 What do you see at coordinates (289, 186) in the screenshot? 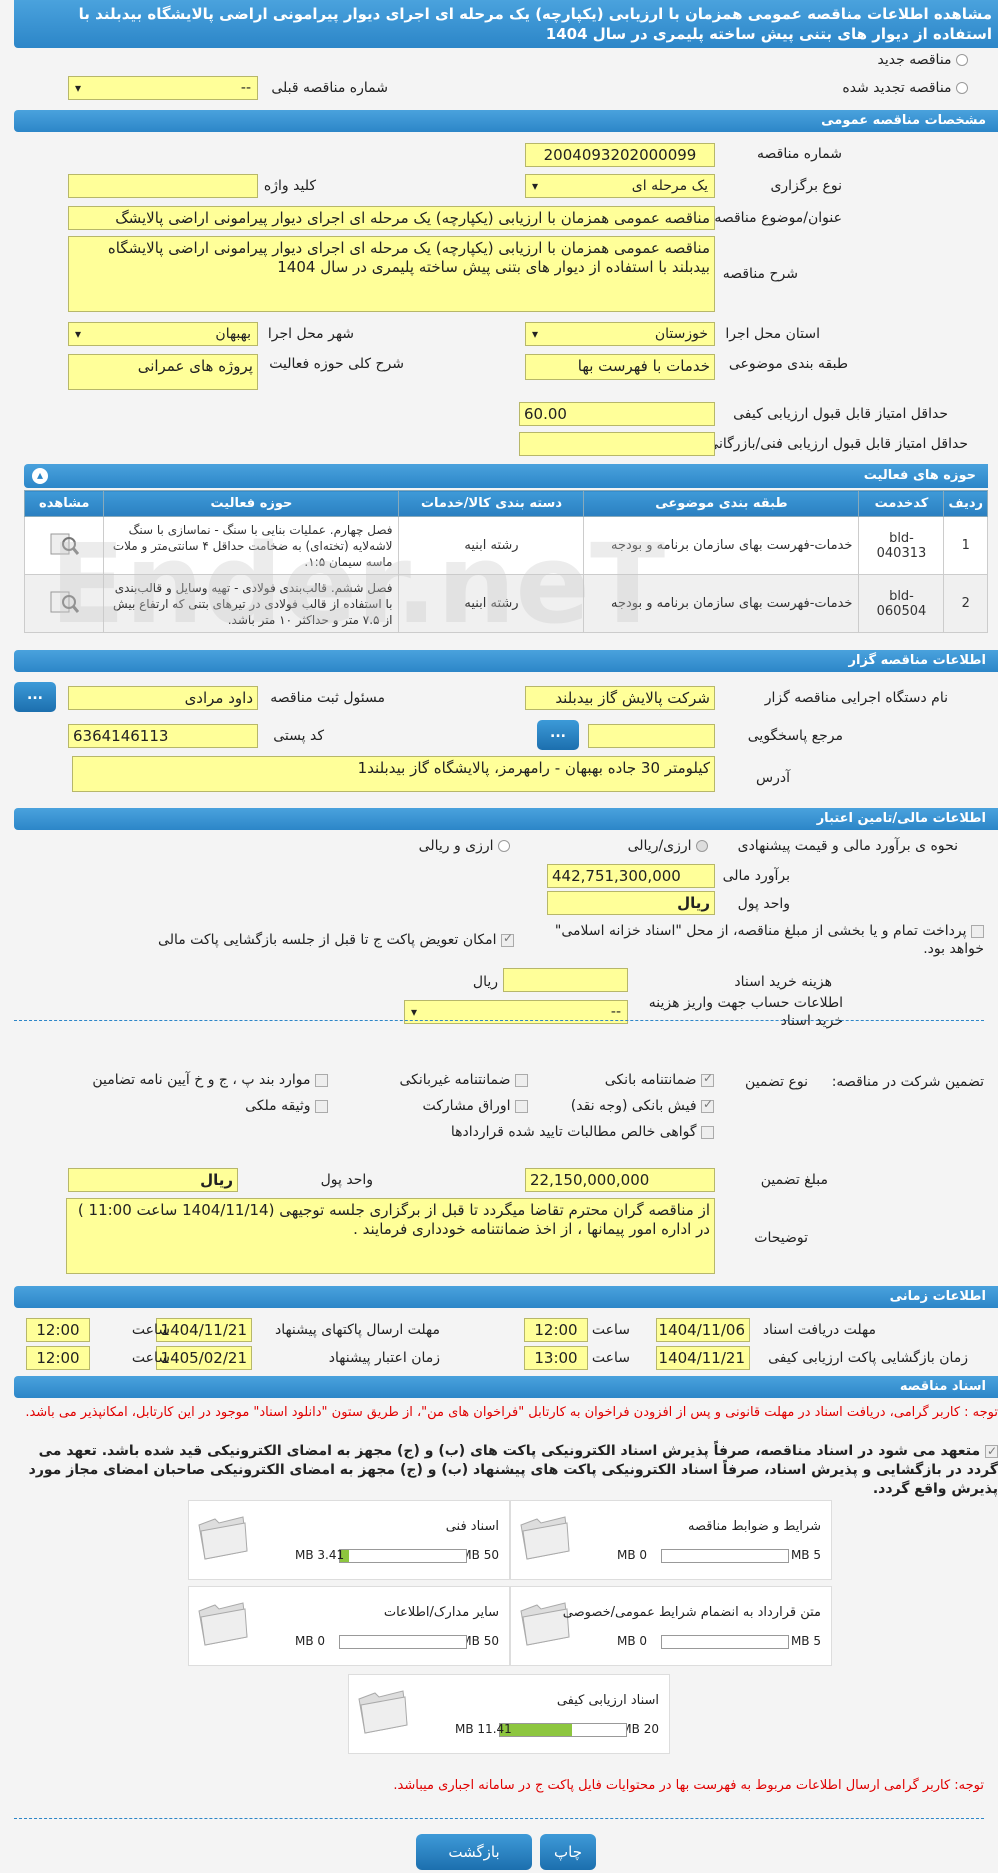
I see `keyword-label: کلید واژه` at bounding box center [289, 186].